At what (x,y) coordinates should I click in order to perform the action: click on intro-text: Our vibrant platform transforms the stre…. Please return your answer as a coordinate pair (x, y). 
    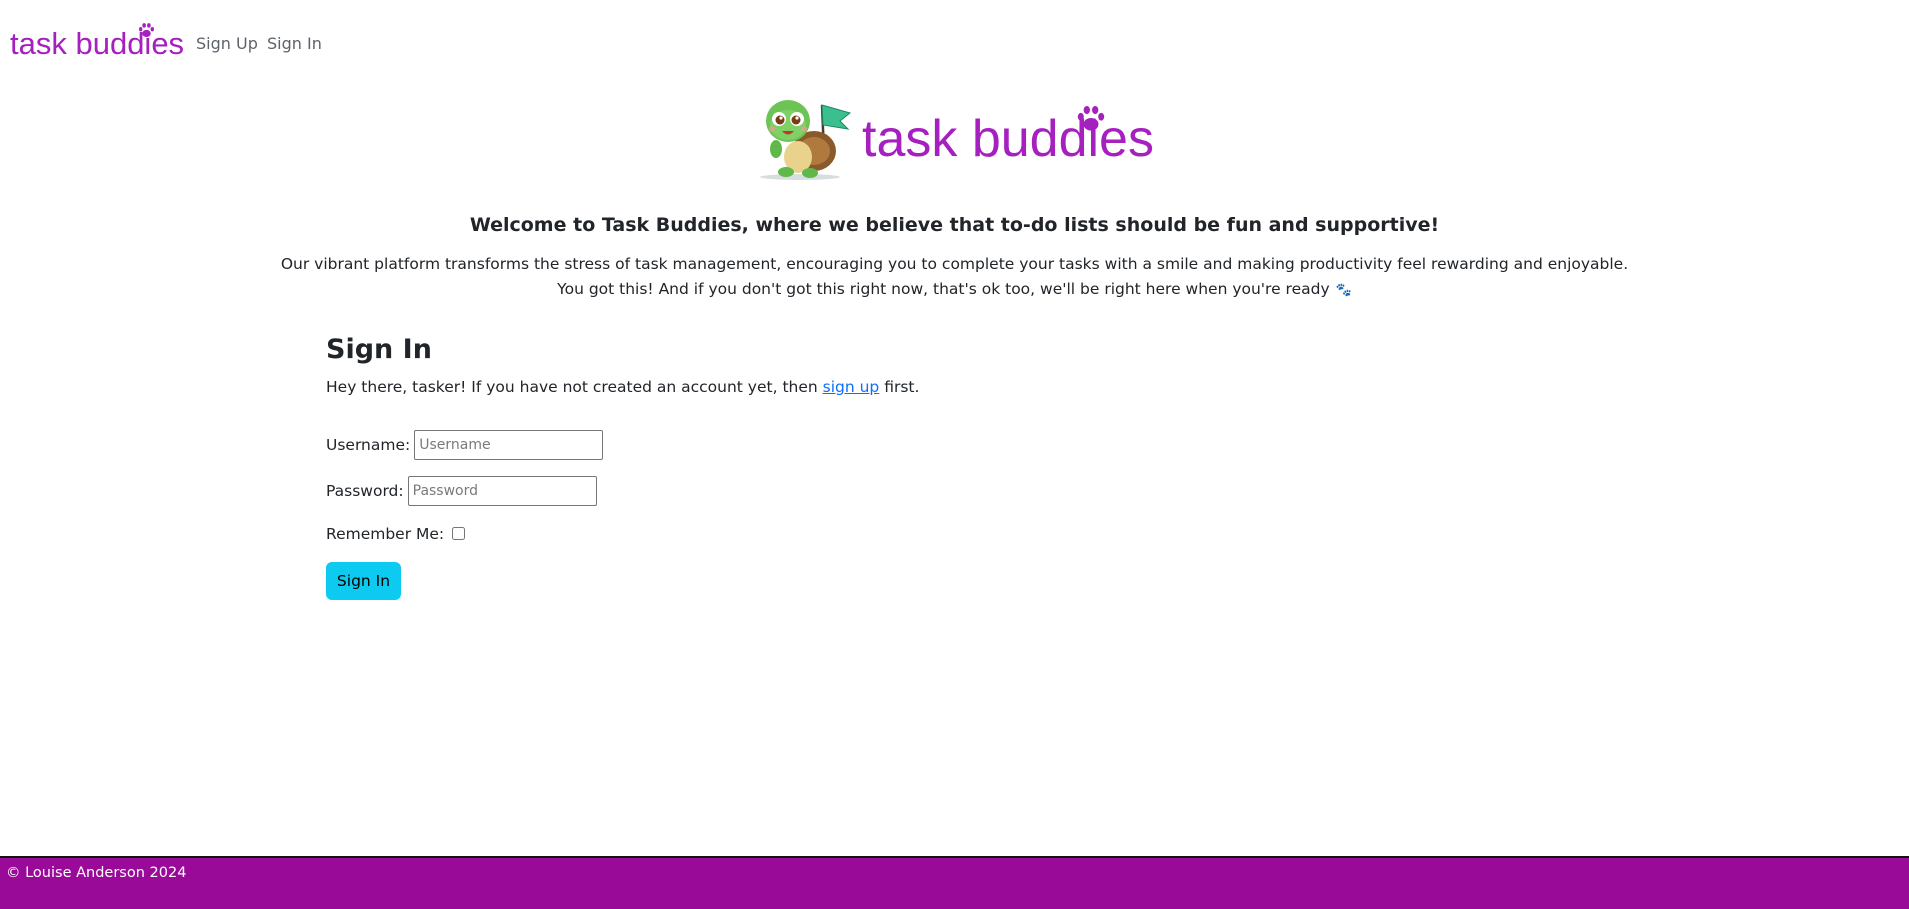
    Looking at the image, I should click on (954, 277).